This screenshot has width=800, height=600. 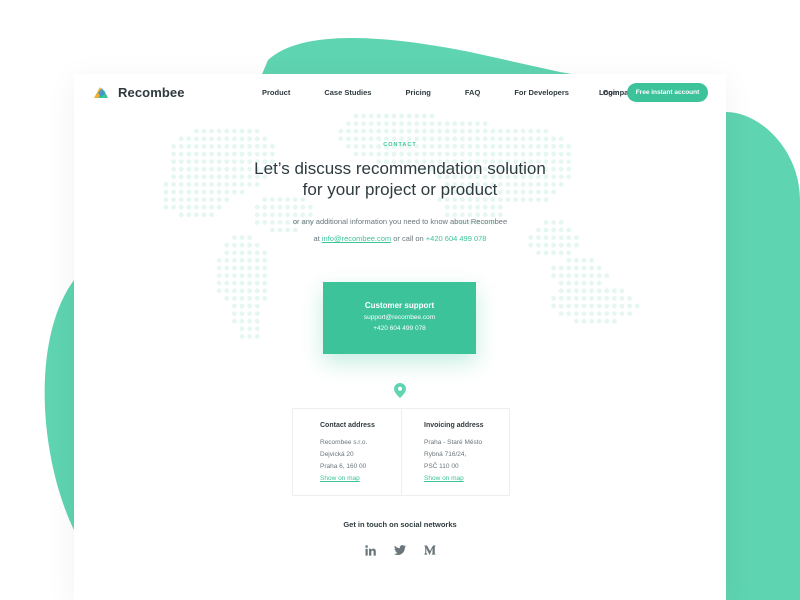 I want to click on free-account-button: Free instant account, so click(x=667, y=92).